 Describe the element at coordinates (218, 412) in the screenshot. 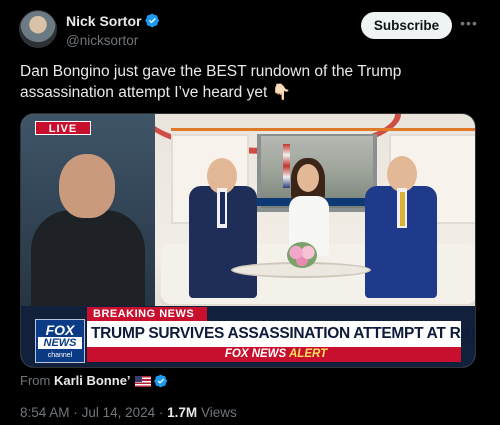

I see `views-label: Views` at that location.